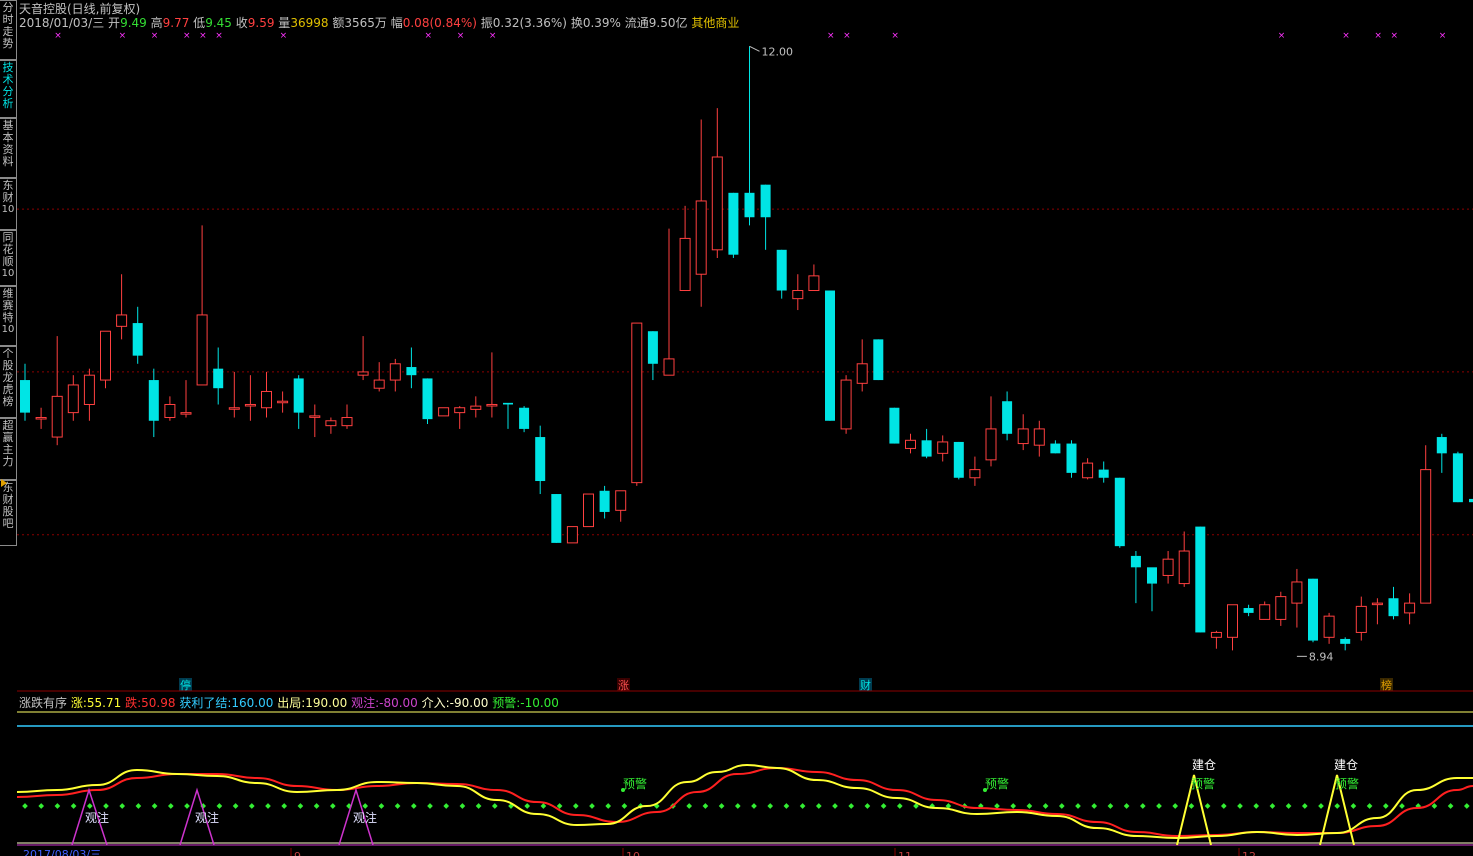  What do you see at coordinates (1249, 853) in the screenshot?
I see `timeline-label: 12` at bounding box center [1249, 853].